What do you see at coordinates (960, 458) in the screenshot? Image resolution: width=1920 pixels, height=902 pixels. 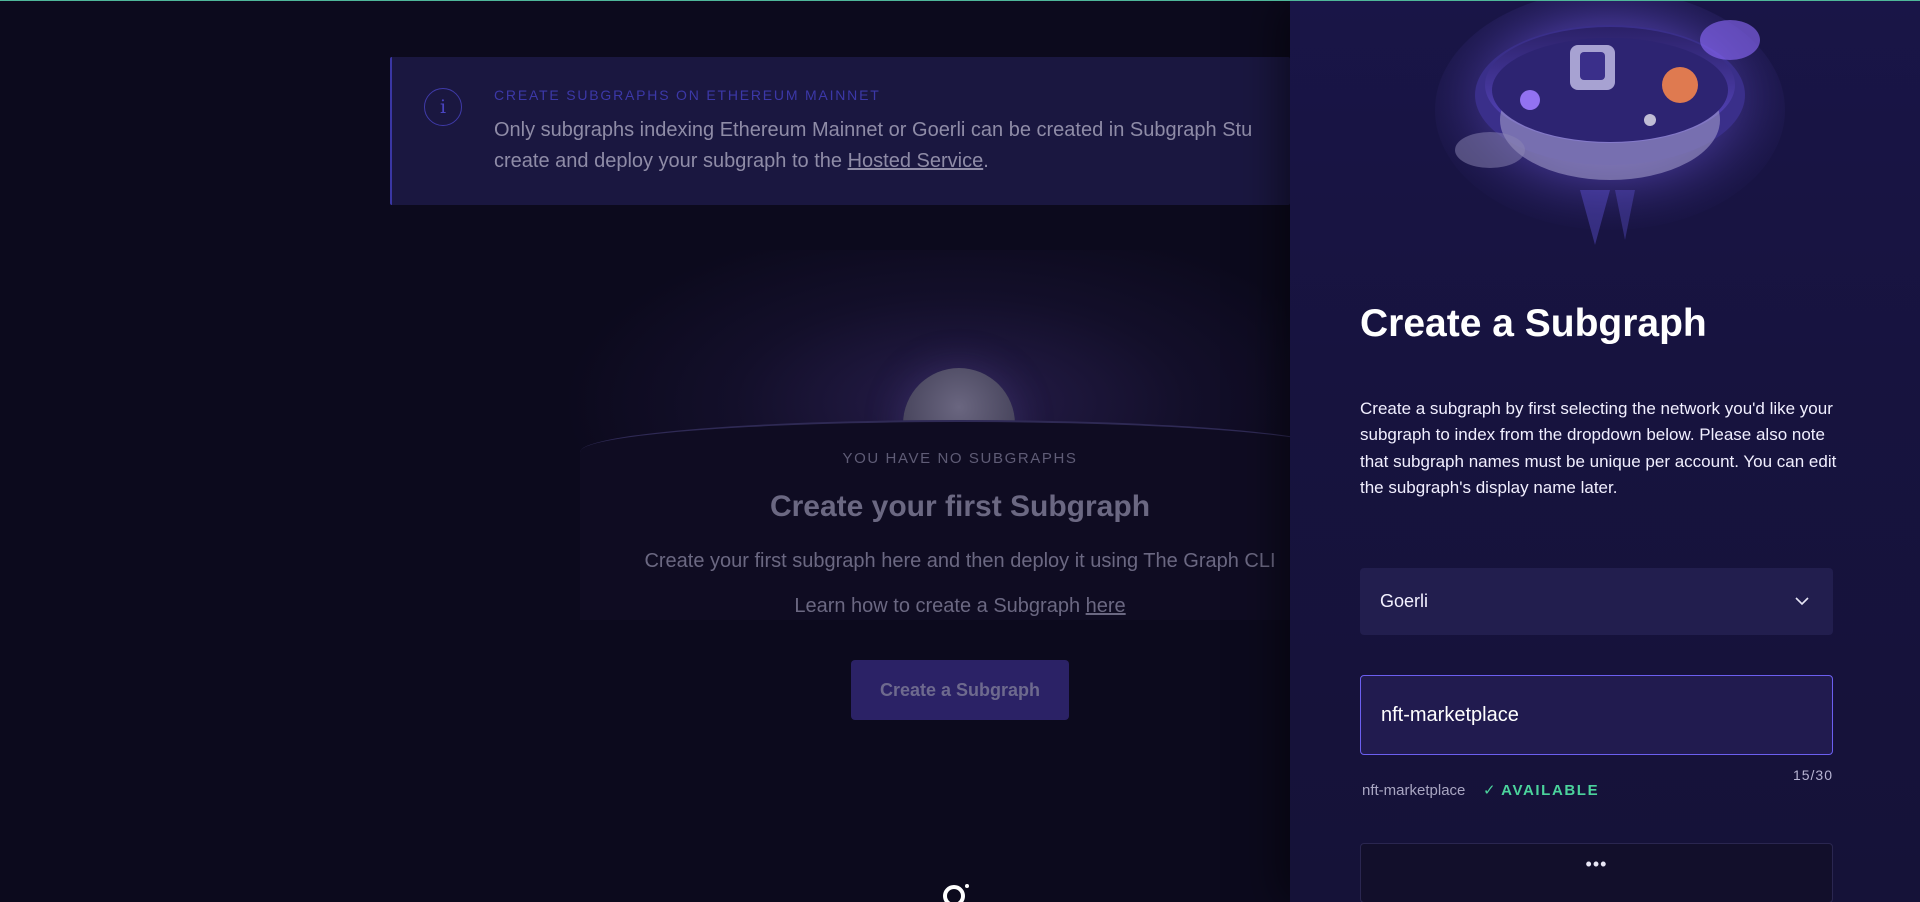 I see `empty-state-label: YOU HAVE NO SUBGRAPHS` at bounding box center [960, 458].